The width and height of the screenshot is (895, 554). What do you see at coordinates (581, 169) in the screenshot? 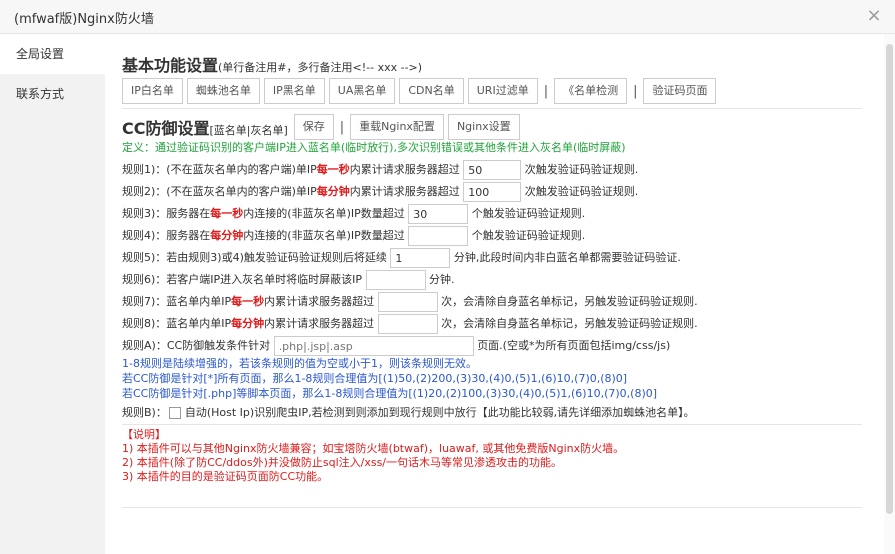
I see `rule-1-suffix: 次触发验证码验证规则.` at bounding box center [581, 169].